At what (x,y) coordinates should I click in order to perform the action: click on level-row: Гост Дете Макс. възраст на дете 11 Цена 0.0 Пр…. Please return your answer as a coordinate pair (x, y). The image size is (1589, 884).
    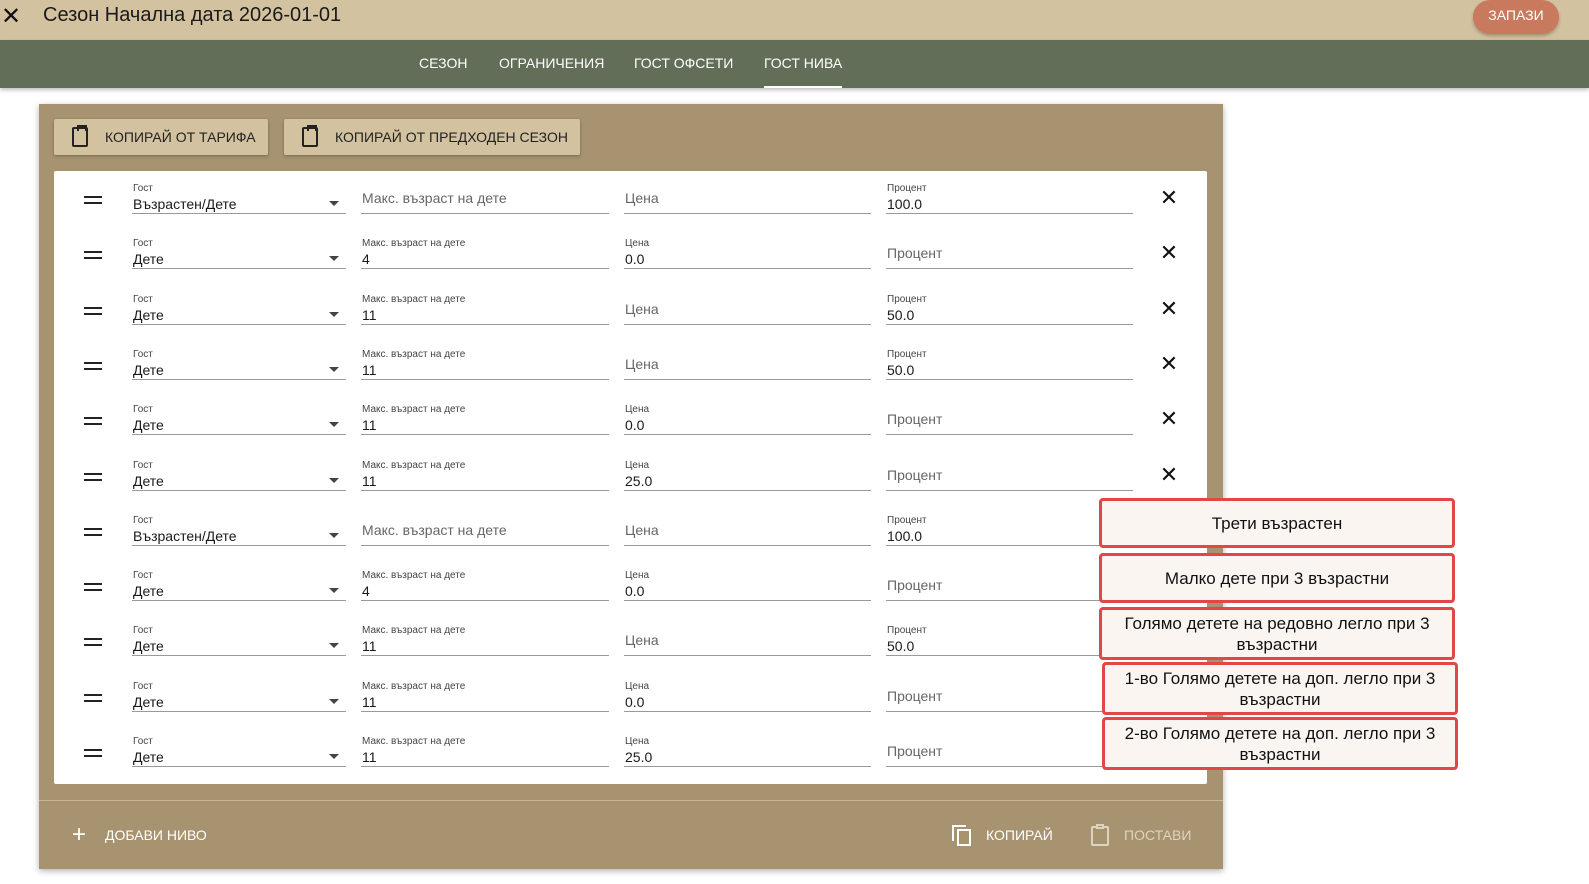
    Looking at the image, I should click on (630, 696).